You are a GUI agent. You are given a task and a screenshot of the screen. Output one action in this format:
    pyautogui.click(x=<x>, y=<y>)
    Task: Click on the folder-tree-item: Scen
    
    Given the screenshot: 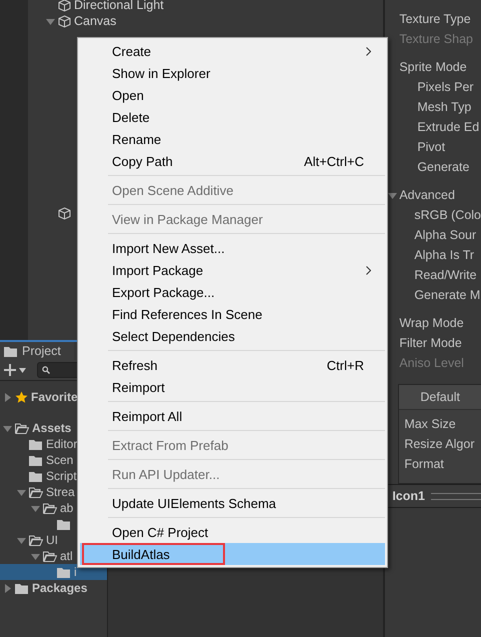 What is the action you would take?
    pyautogui.click(x=60, y=460)
    